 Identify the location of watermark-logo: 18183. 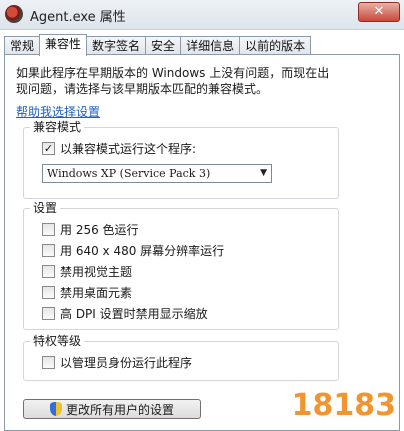
(343, 405).